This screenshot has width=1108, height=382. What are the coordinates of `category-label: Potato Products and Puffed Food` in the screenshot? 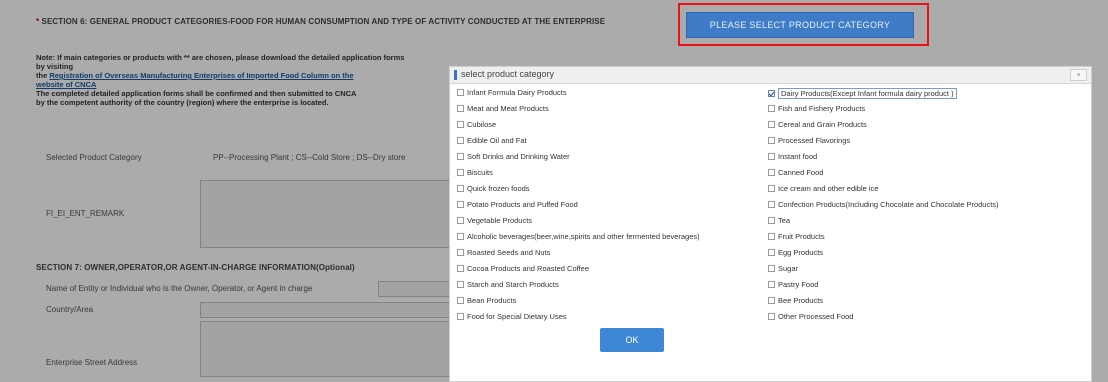 It's located at (522, 204).